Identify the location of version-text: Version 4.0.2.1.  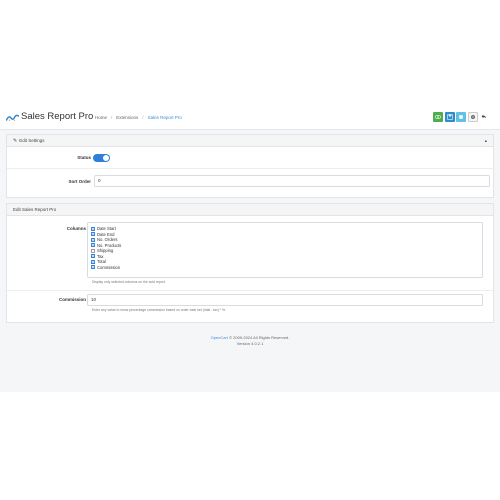
(250, 343).